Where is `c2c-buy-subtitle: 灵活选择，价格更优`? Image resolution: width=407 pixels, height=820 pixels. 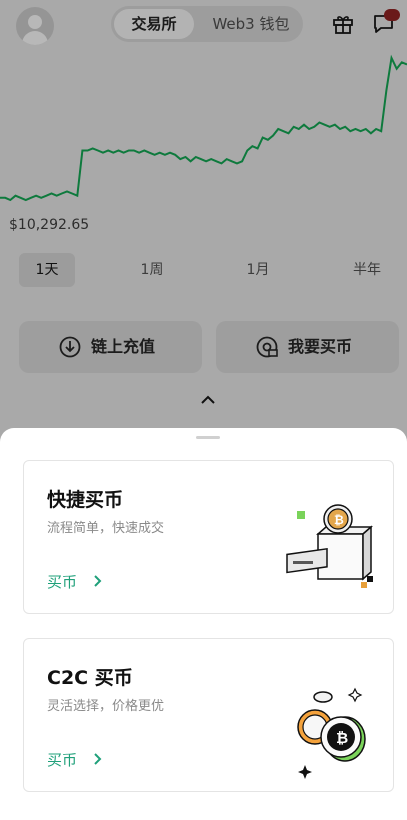
c2c-buy-subtitle: 灵活选择，价格更优 is located at coordinates (106, 706).